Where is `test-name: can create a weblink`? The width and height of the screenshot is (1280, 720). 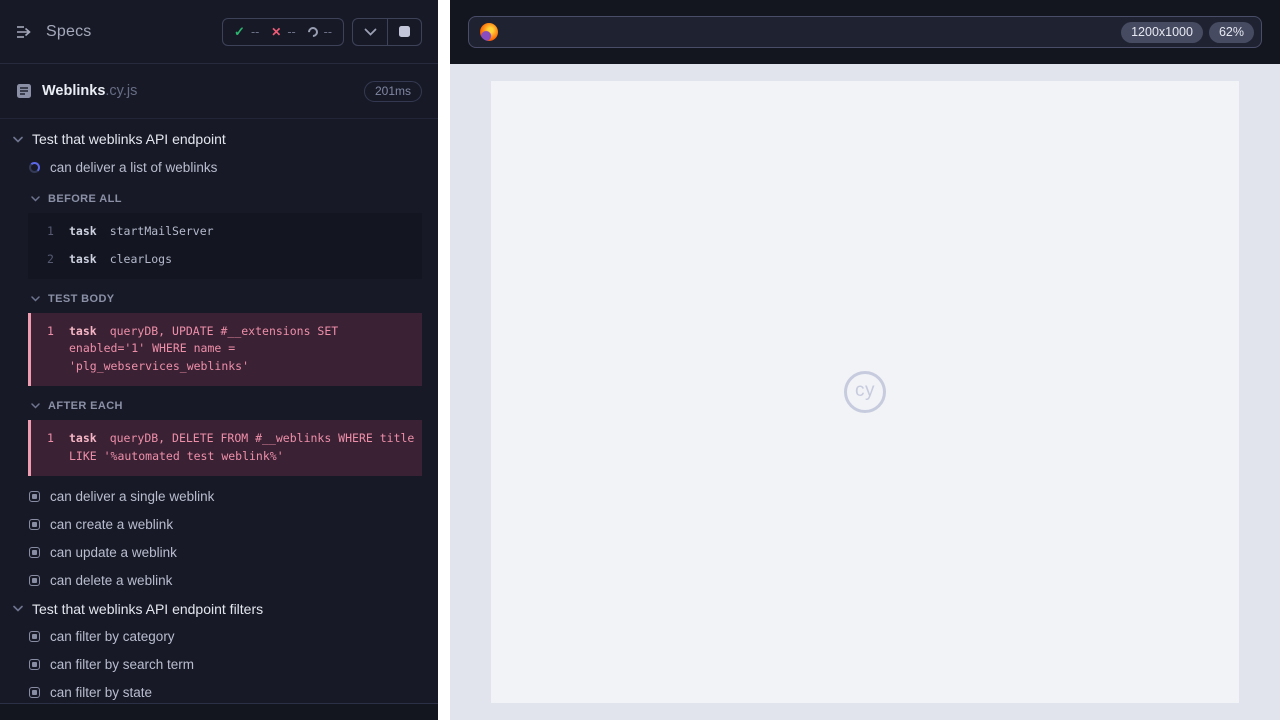
test-name: can create a weblink is located at coordinates (112, 525).